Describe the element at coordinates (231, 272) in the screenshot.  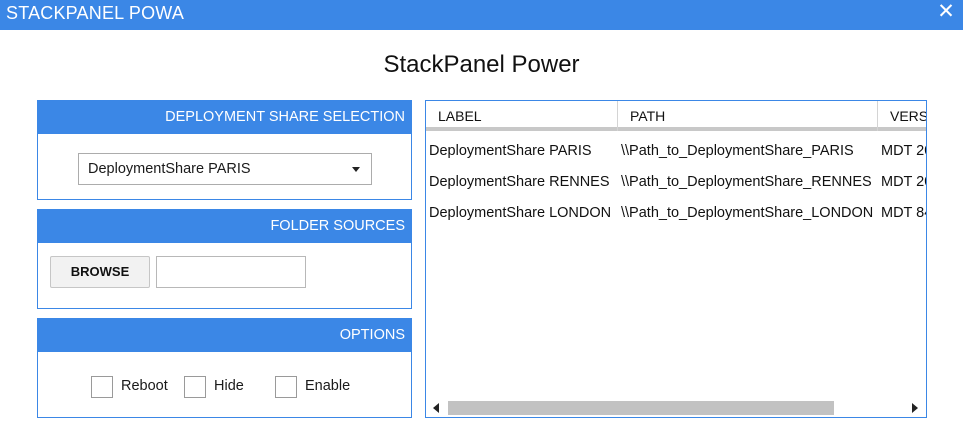
I see `folder-path-input` at that location.